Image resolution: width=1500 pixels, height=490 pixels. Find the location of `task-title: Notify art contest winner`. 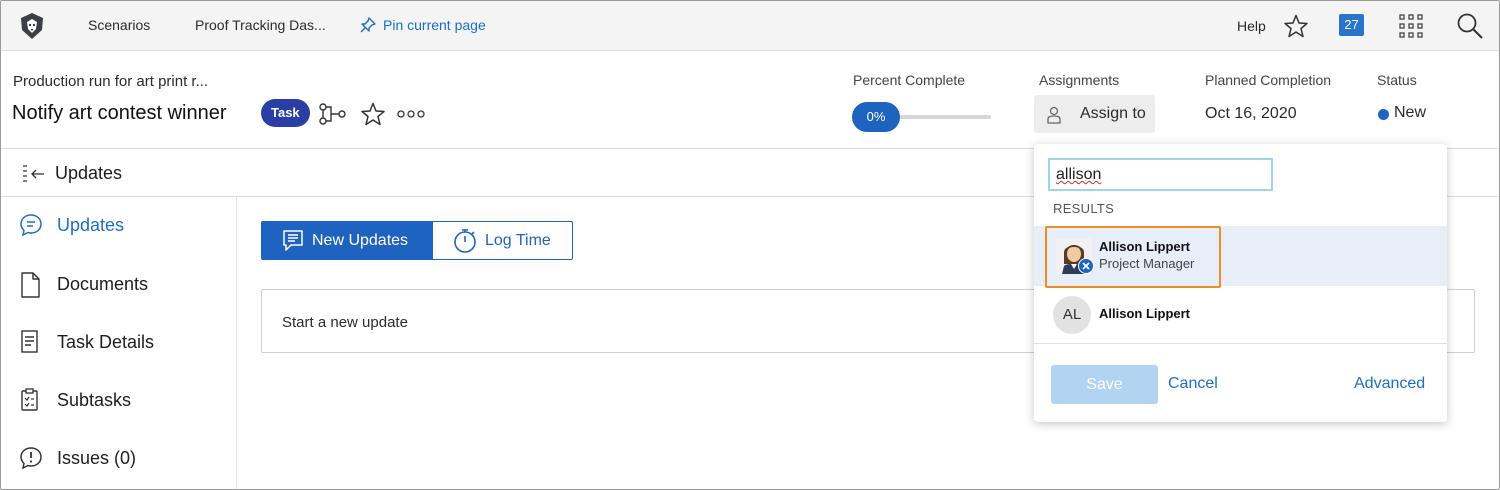

task-title: Notify art contest winner is located at coordinates (119, 113).